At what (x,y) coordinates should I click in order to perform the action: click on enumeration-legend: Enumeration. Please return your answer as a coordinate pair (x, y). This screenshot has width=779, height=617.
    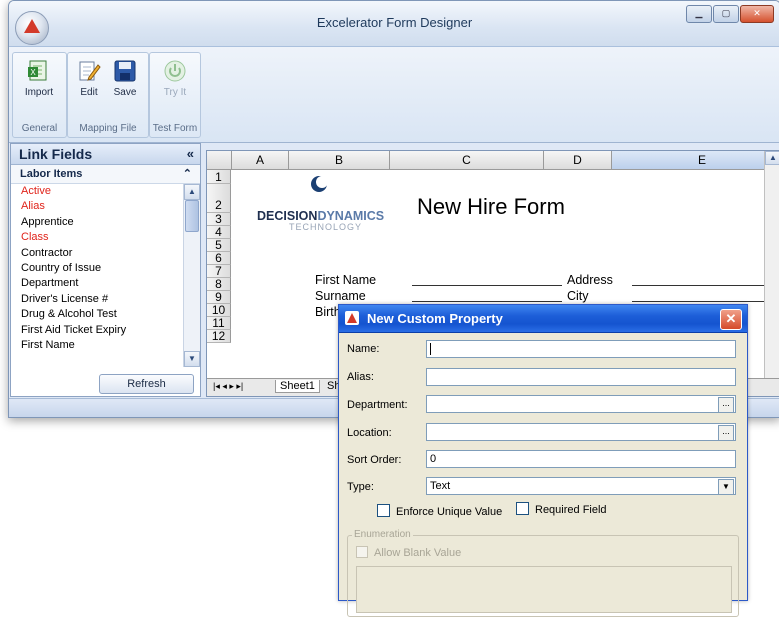
    Looking at the image, I should click on (382, 534).